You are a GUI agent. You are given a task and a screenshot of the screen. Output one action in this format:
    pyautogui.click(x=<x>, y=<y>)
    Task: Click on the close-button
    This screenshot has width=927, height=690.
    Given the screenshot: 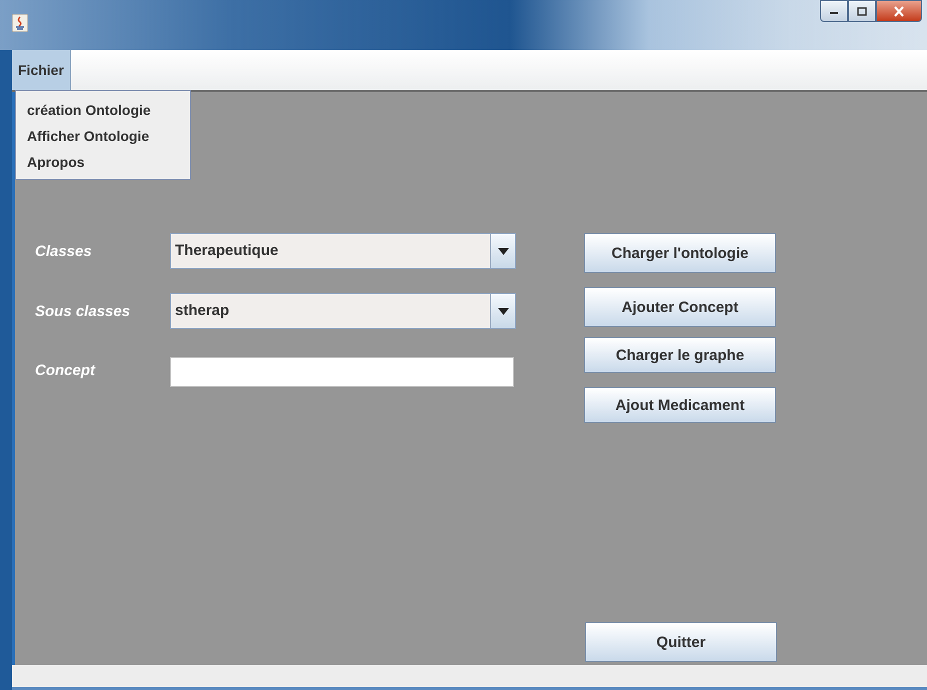 What is the action you would take?
    pyautogui.click(x=899, y=11)
    